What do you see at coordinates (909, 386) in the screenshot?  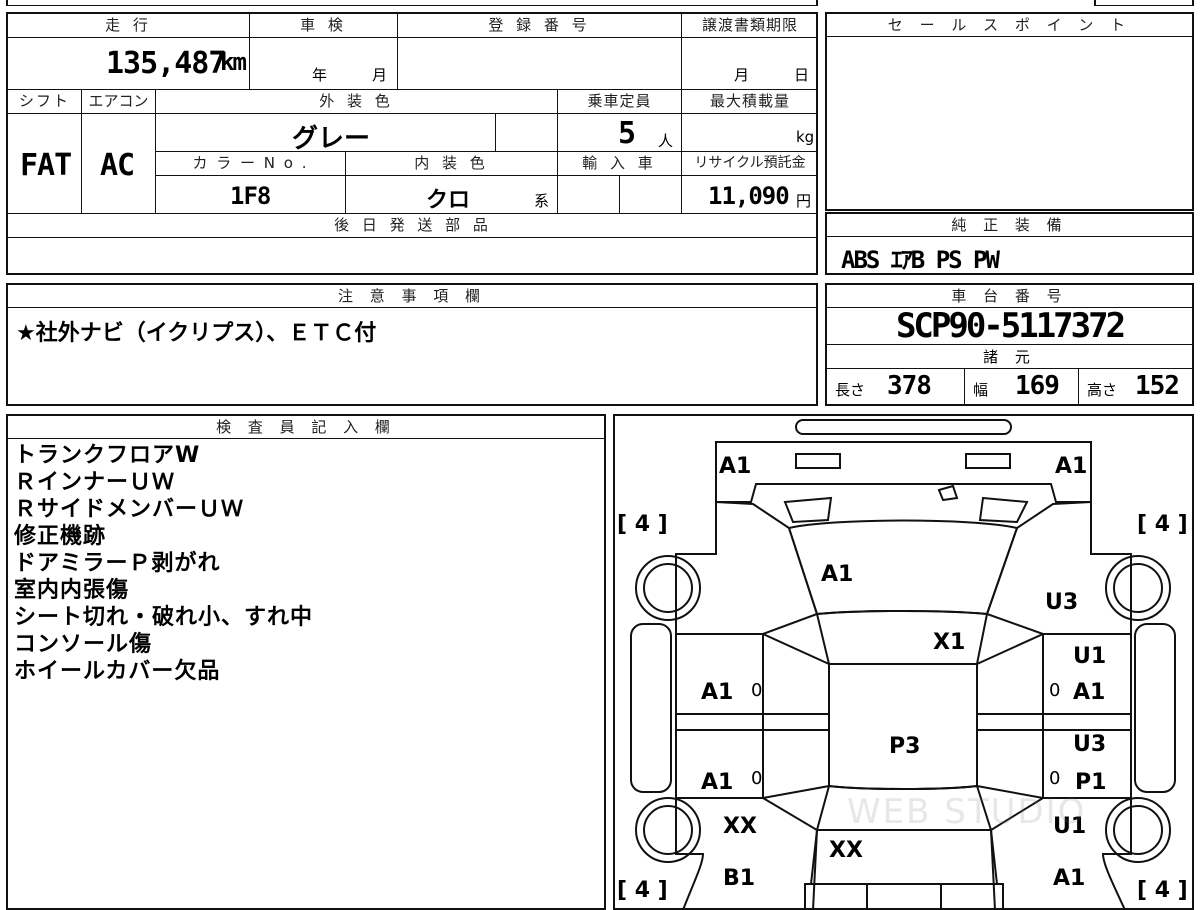 I see `spec-length-value: 378` at bounding box center [909, 386].